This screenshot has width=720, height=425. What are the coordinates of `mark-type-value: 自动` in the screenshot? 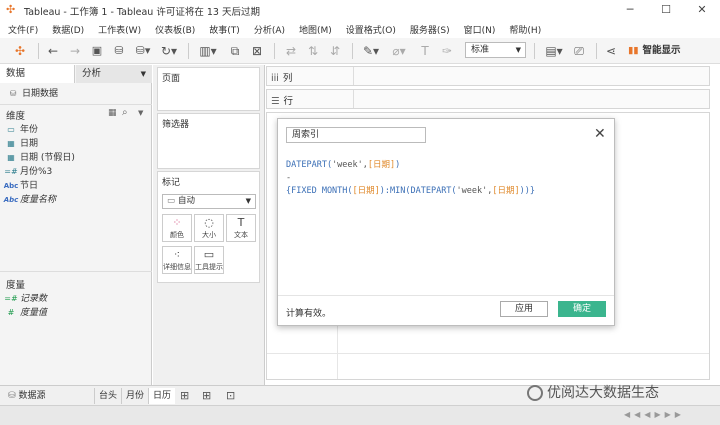 It's located at (187, 201).